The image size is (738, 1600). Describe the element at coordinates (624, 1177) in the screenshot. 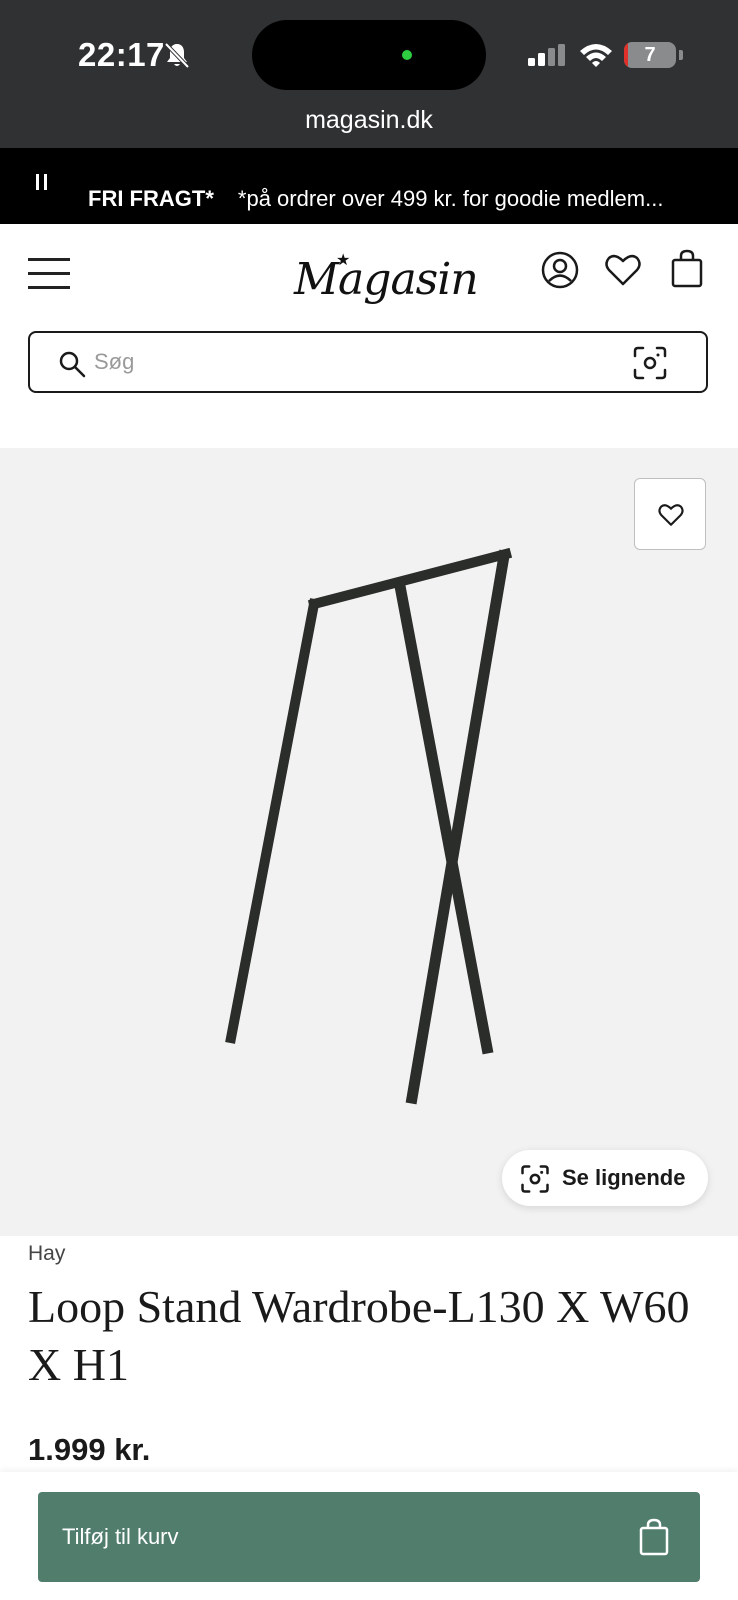

I see `similar-products-label: Se lignende` at that location.